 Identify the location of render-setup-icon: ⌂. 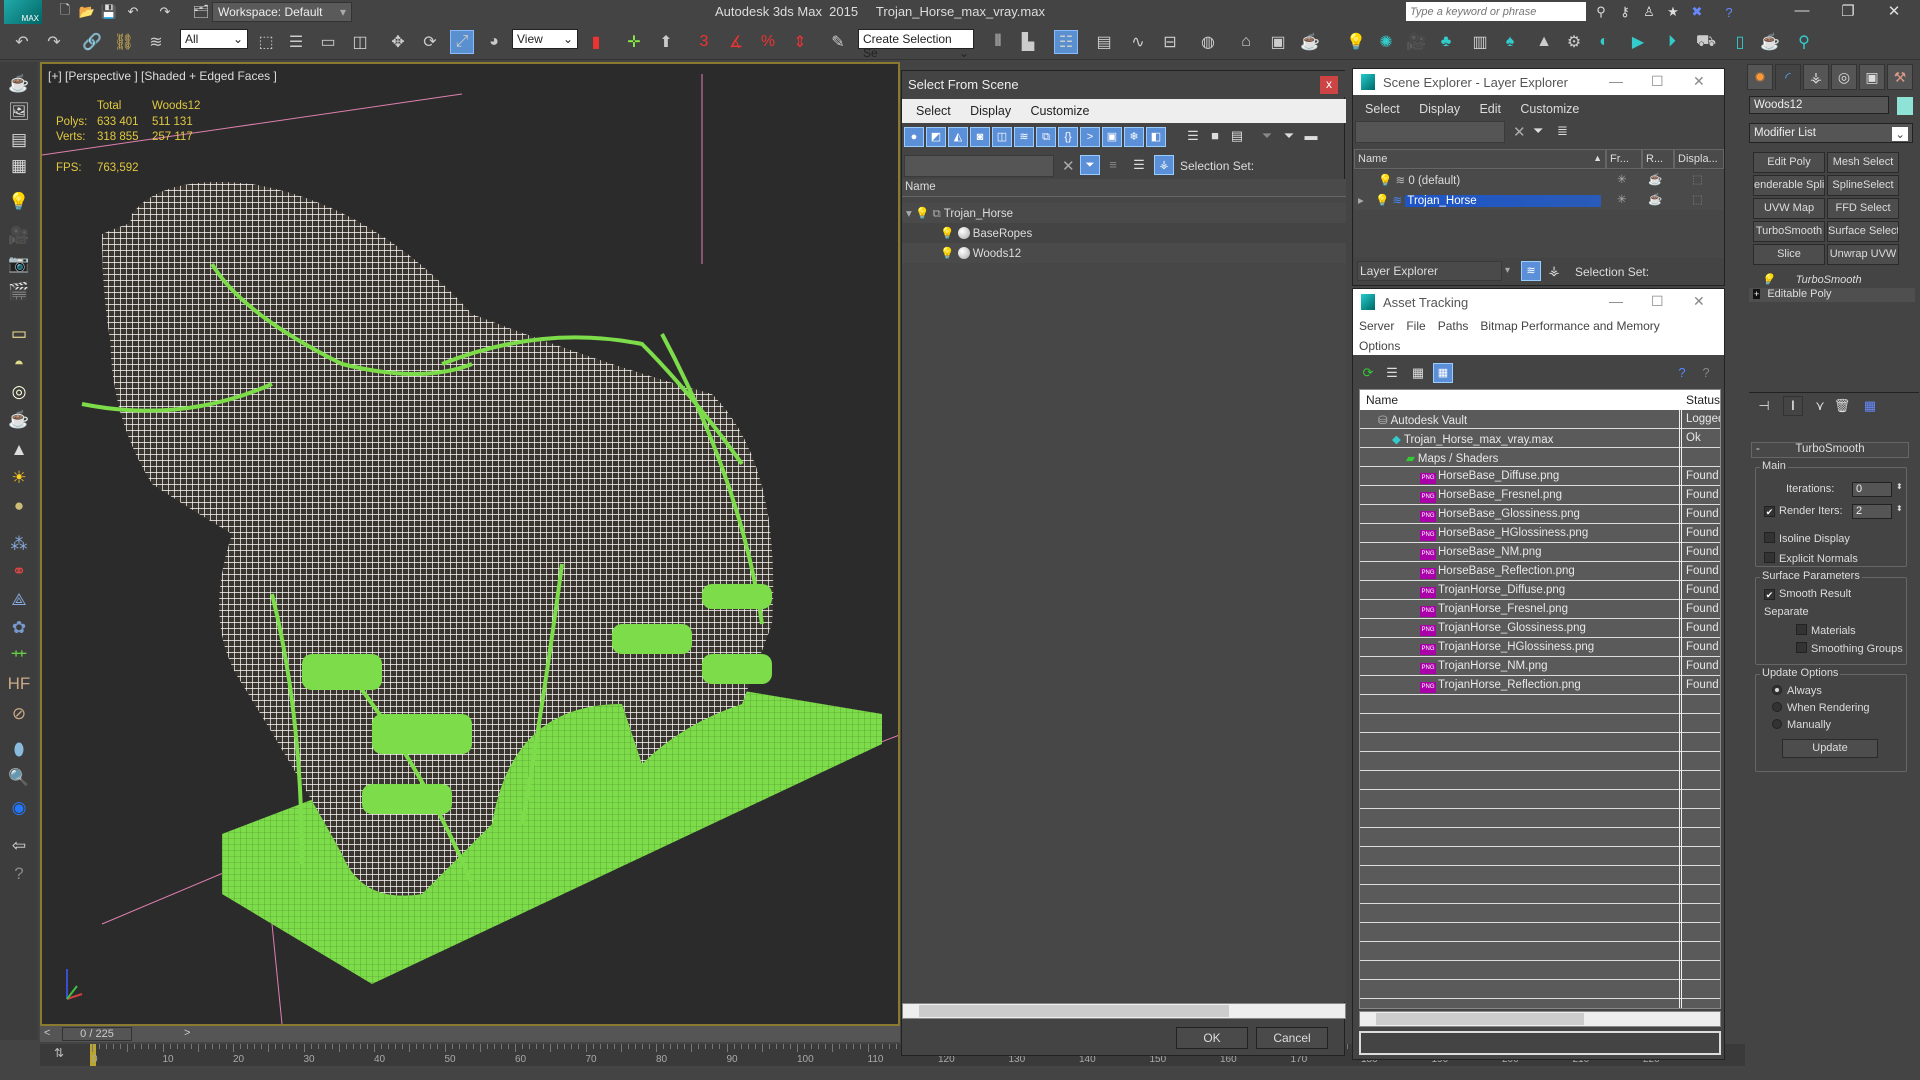
(1246, 42).